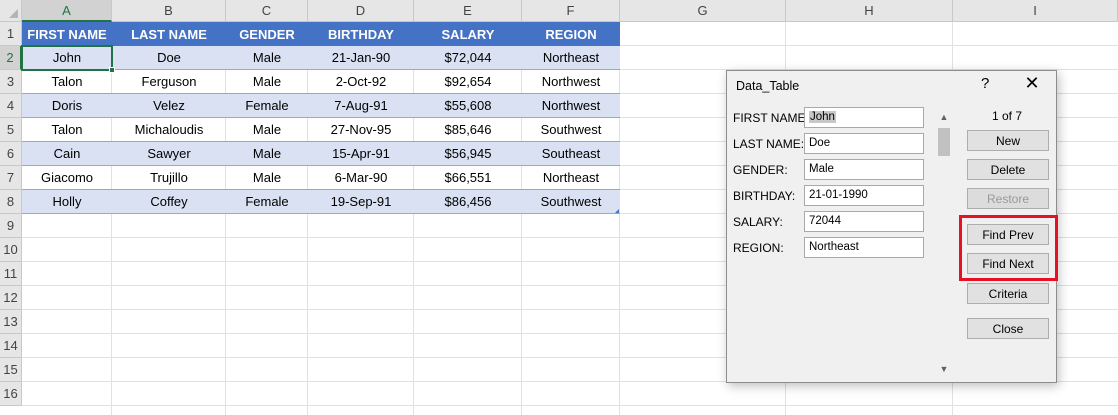 This screenshot has width=1118, height=415. What do you see at coordinates (361, 130) in the screenshot?
I see `table-cell: 27-Nov-95` at bounding box center [361, 130].